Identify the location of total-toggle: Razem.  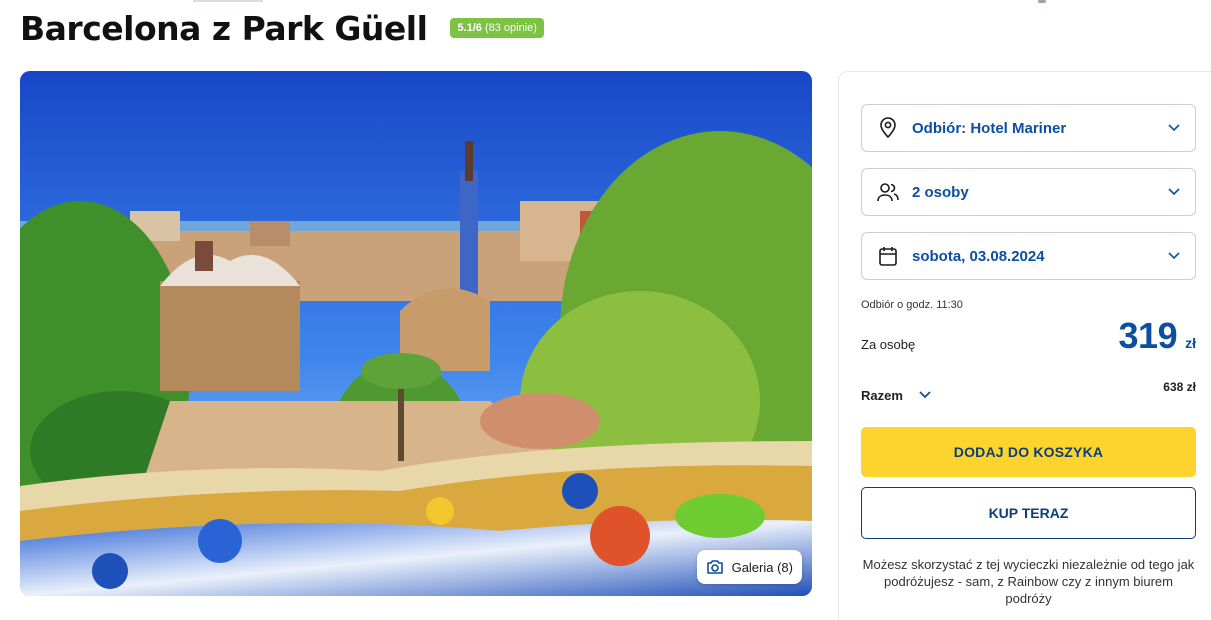
(896, 395).